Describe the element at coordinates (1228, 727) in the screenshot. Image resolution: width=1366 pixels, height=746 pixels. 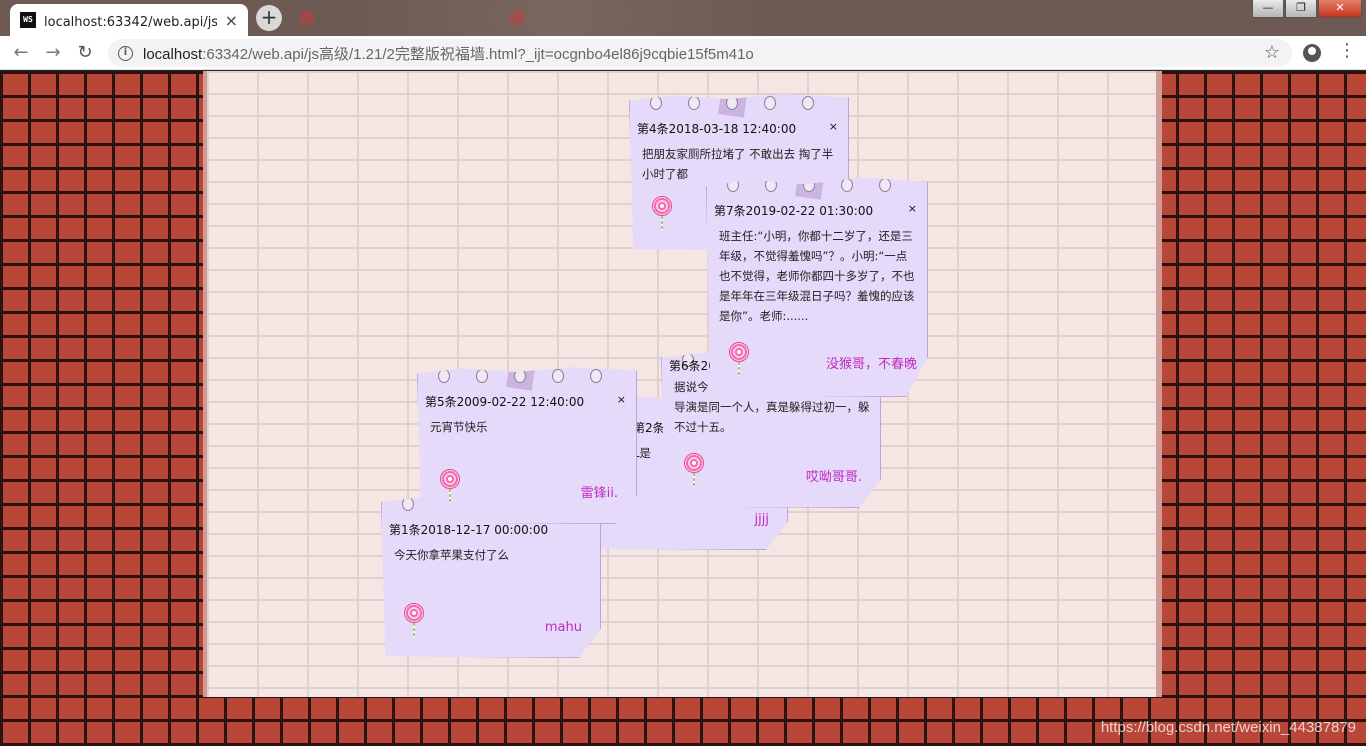
I see `watermark: https://blog.csdn.net/weixin_44387879` at that location.